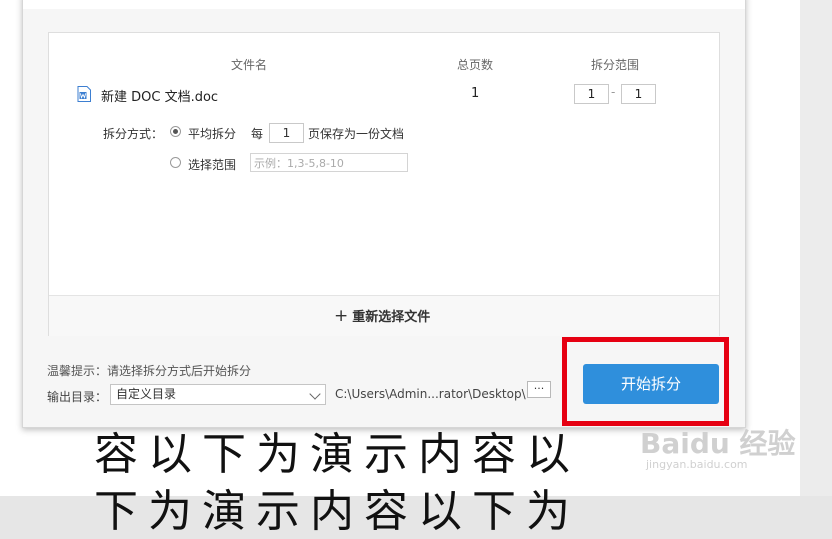 The image size is (832, 539). What do you see at coordinates (212, 133) in the screenshot?
I see `option-average-label: 平均拆分` at bounding box center [212, 133].